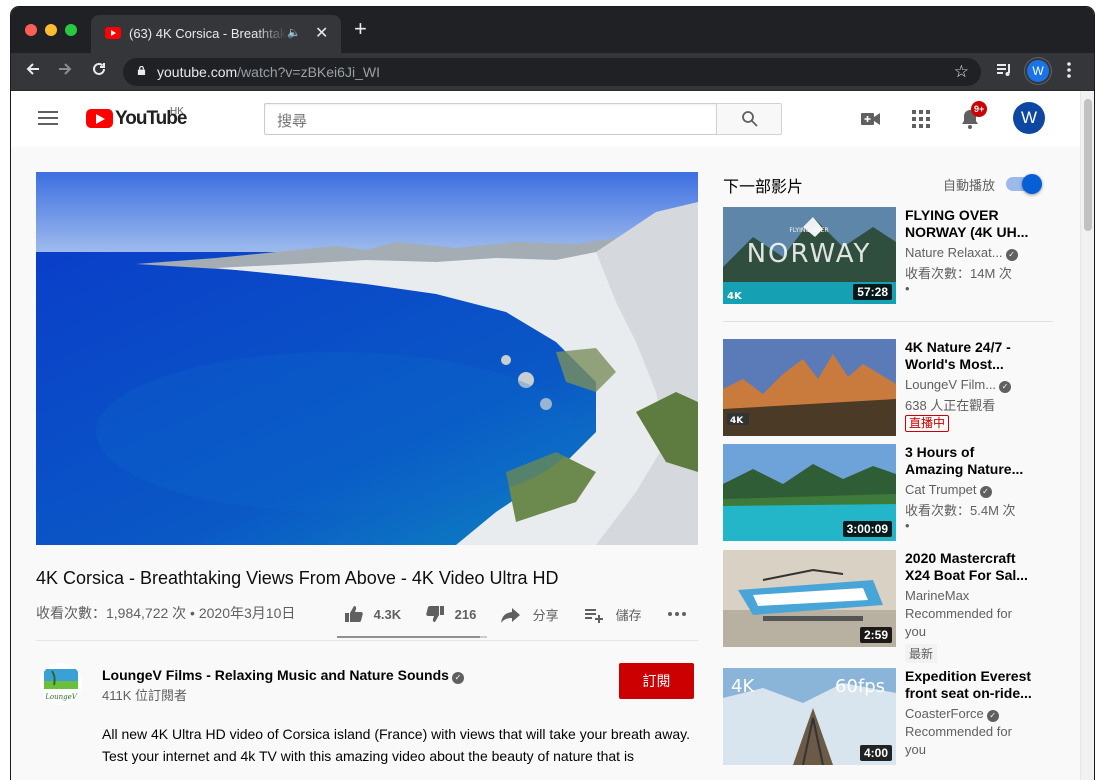 Image resolution: width=1104 pixels, height=780 pixels. Describe the element at coordinates (875, 753) in the screenshot. I see `video-duration: 4:00` at that location.